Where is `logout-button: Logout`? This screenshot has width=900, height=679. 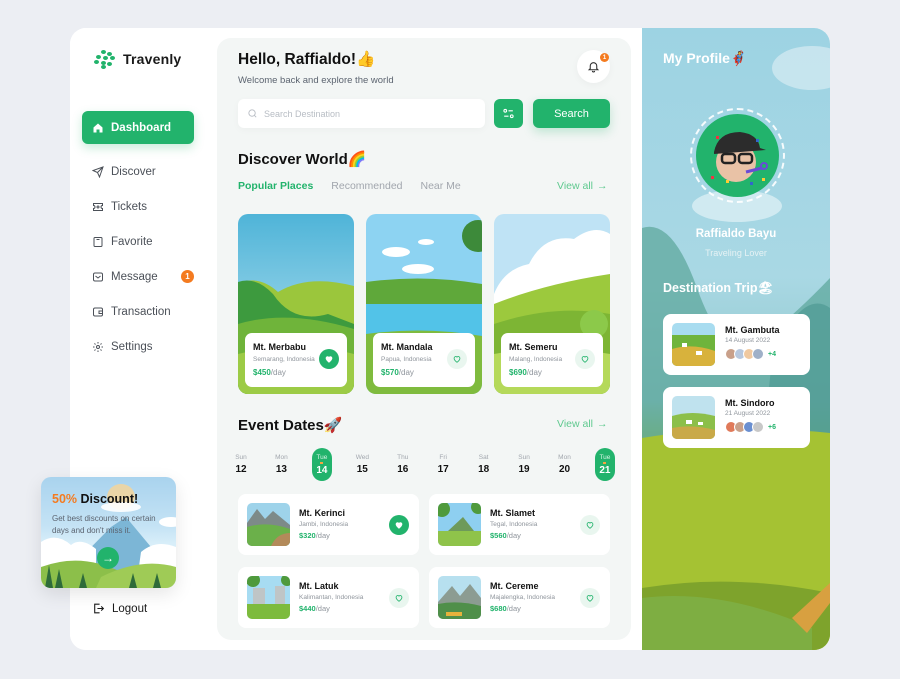
logout-button: Logout is located at coordinates (119, 608).